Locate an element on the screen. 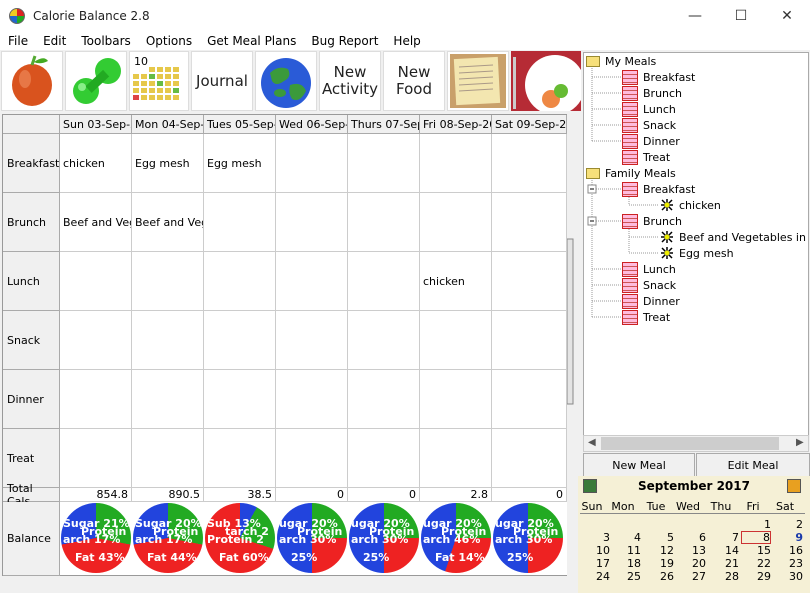 The width and height of the screenshot is (810, 593). calendar-day: 17 is located at coordinates (595, 563).